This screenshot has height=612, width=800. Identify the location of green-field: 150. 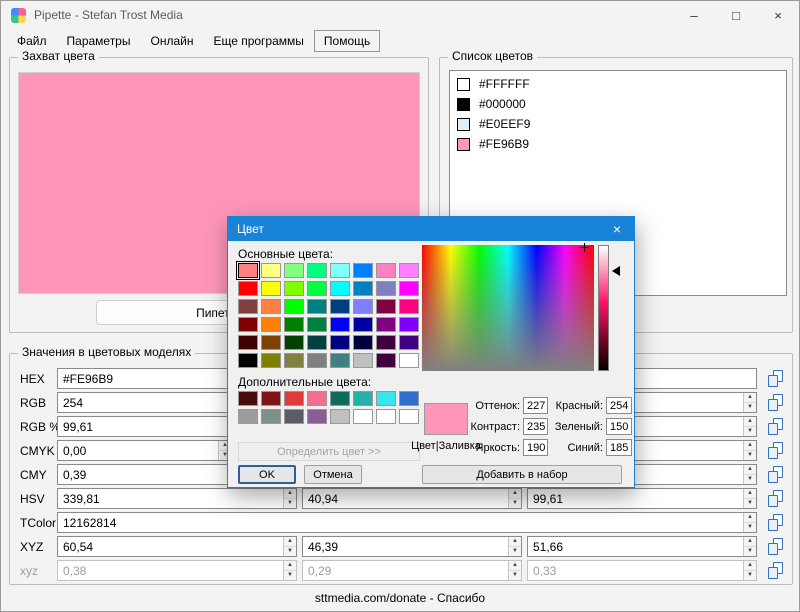
(619, 426).